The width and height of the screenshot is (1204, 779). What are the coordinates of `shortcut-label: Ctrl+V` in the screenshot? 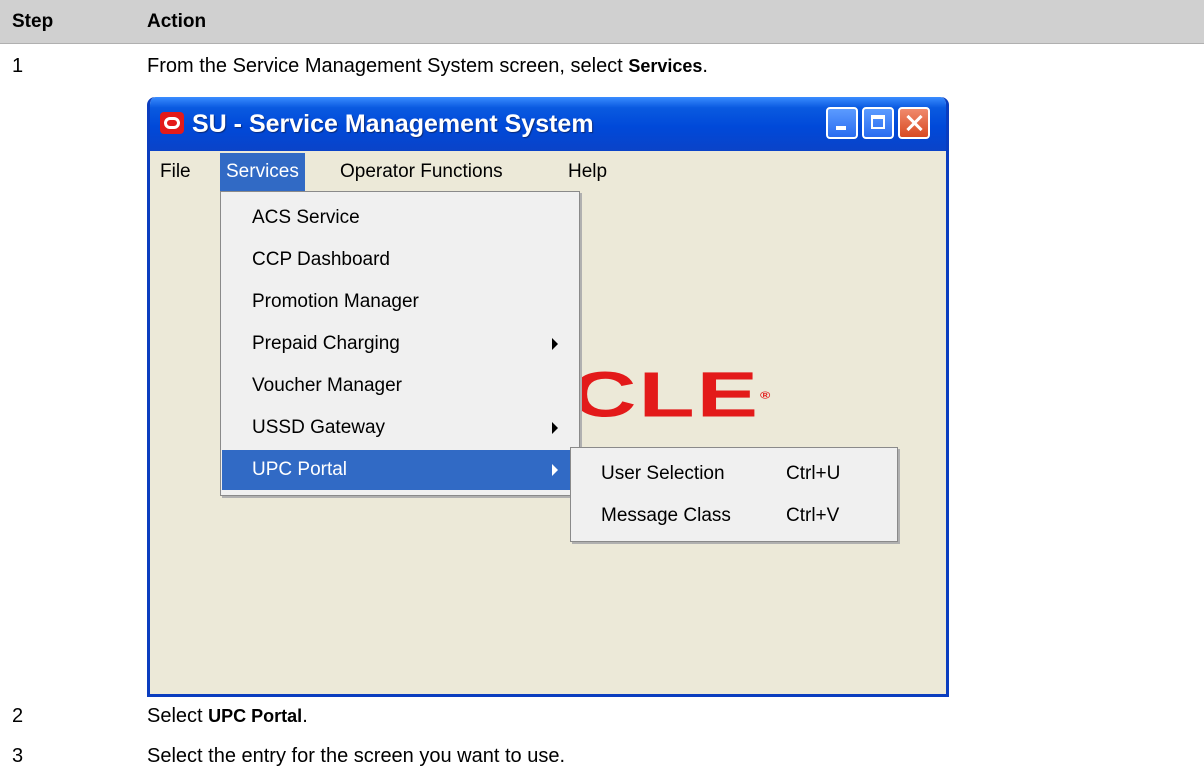 It's located at (813, 515).